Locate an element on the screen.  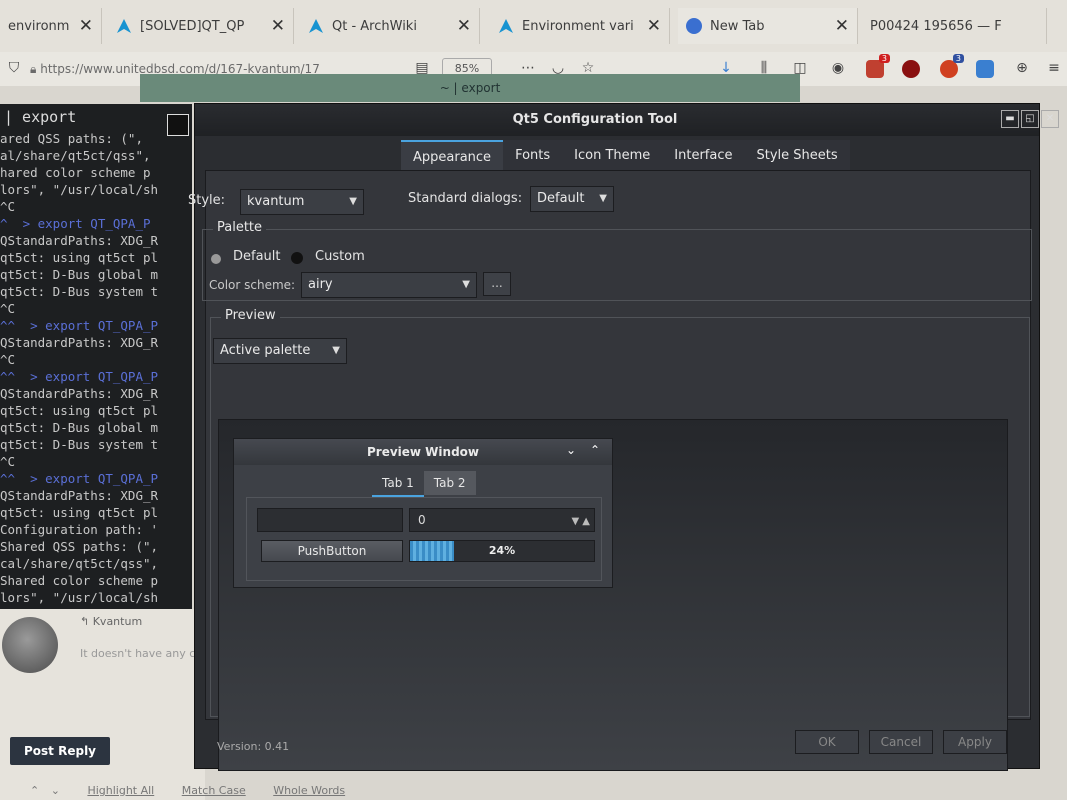
standard-dialogs-value: Default is located at coordinates (561, 198).